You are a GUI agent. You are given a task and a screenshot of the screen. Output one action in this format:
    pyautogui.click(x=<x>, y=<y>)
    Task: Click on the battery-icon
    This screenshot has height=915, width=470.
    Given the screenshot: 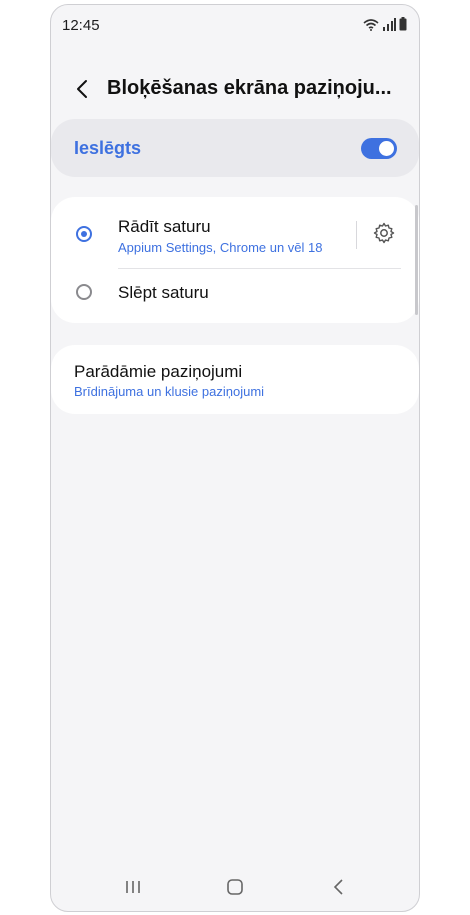 What is the action you would take?
    pyautogui.click(x=403, y=24)
    